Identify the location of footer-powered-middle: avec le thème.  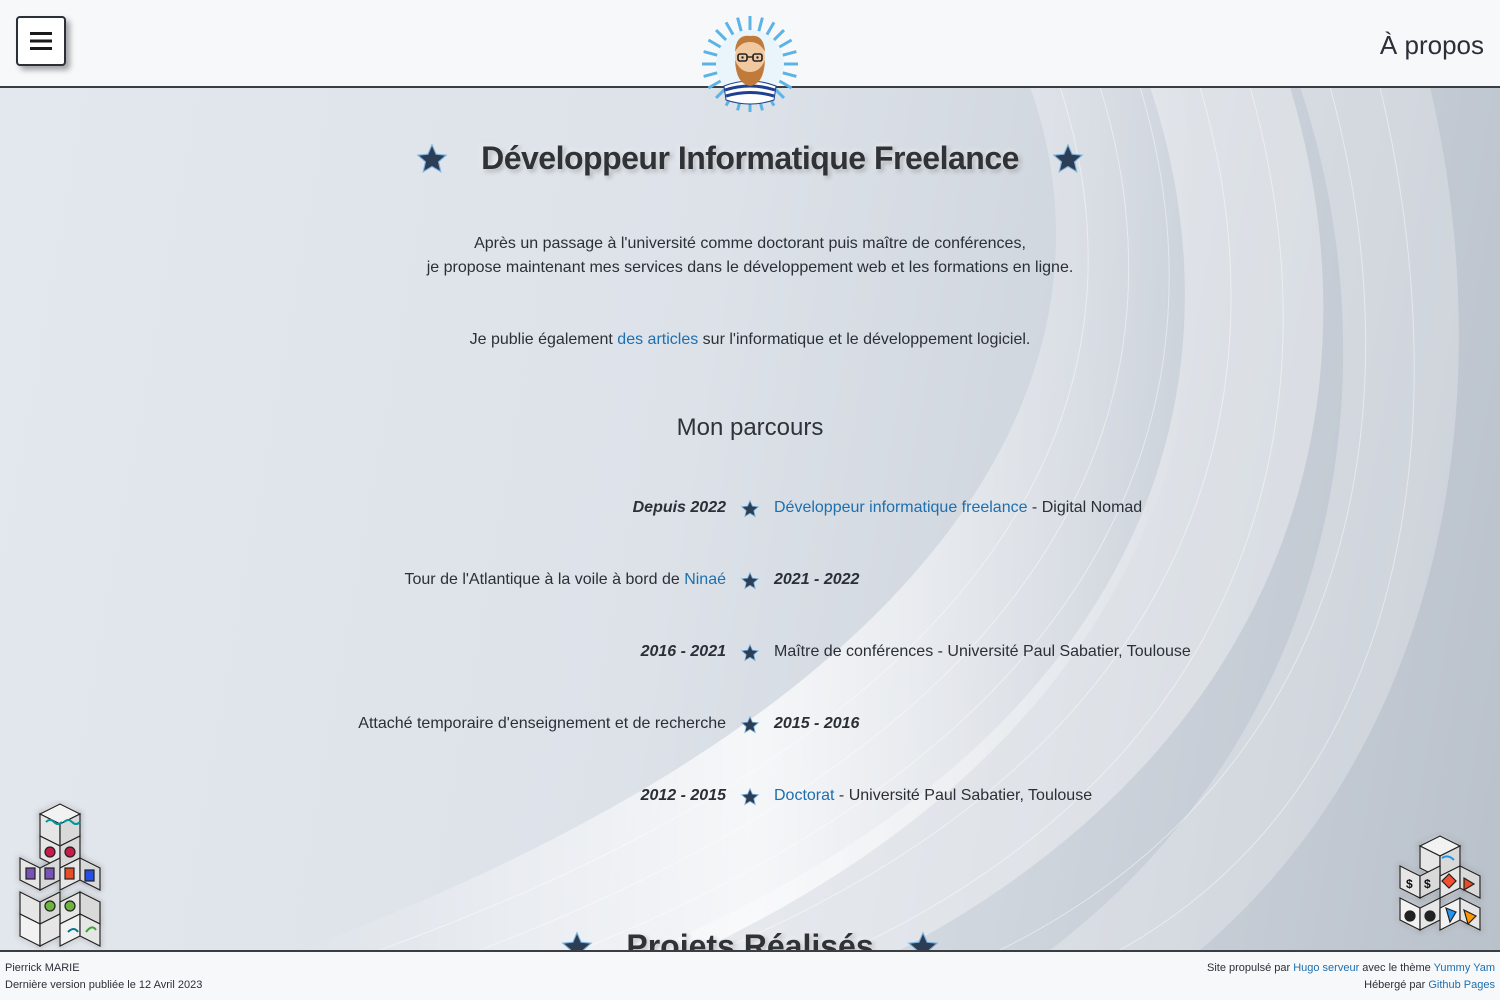
(1396, 968).